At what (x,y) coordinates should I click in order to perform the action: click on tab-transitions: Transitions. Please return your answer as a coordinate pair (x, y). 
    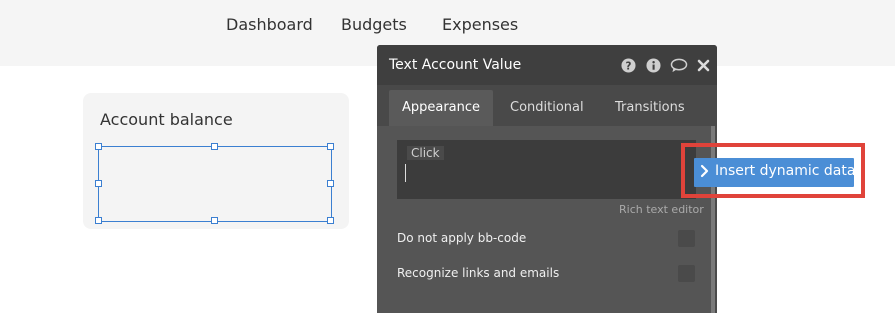
    Looking at the image, I should click on (650, 108).